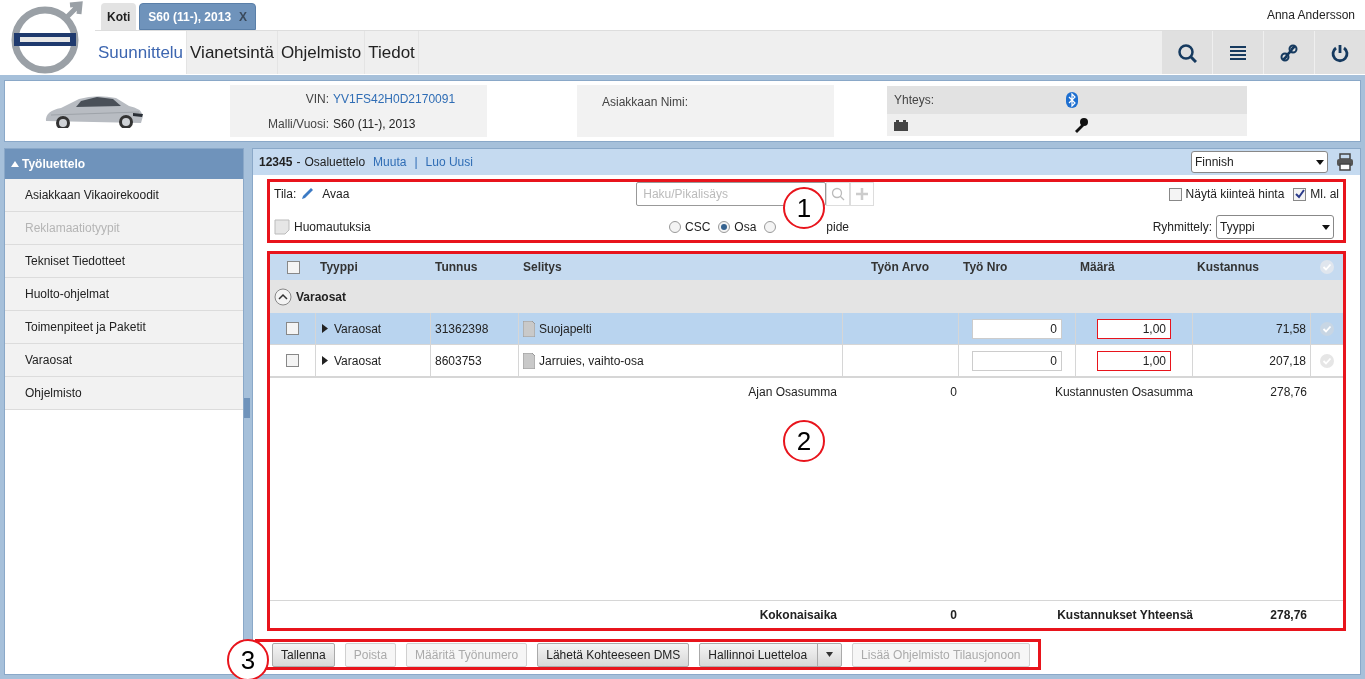 Image resolution: width=1365 pixels, height=679 pixels. Describe the element at coordinates (985, 267) in the screenshot. I see `column-header: Työ Nro` at that location.